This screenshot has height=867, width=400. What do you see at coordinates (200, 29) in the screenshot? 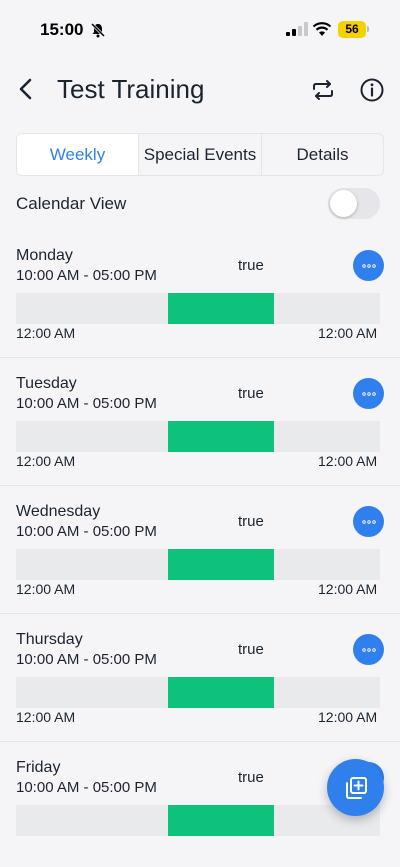
I see `status-bar: 15:00 56` at bounding box center [200, 29].